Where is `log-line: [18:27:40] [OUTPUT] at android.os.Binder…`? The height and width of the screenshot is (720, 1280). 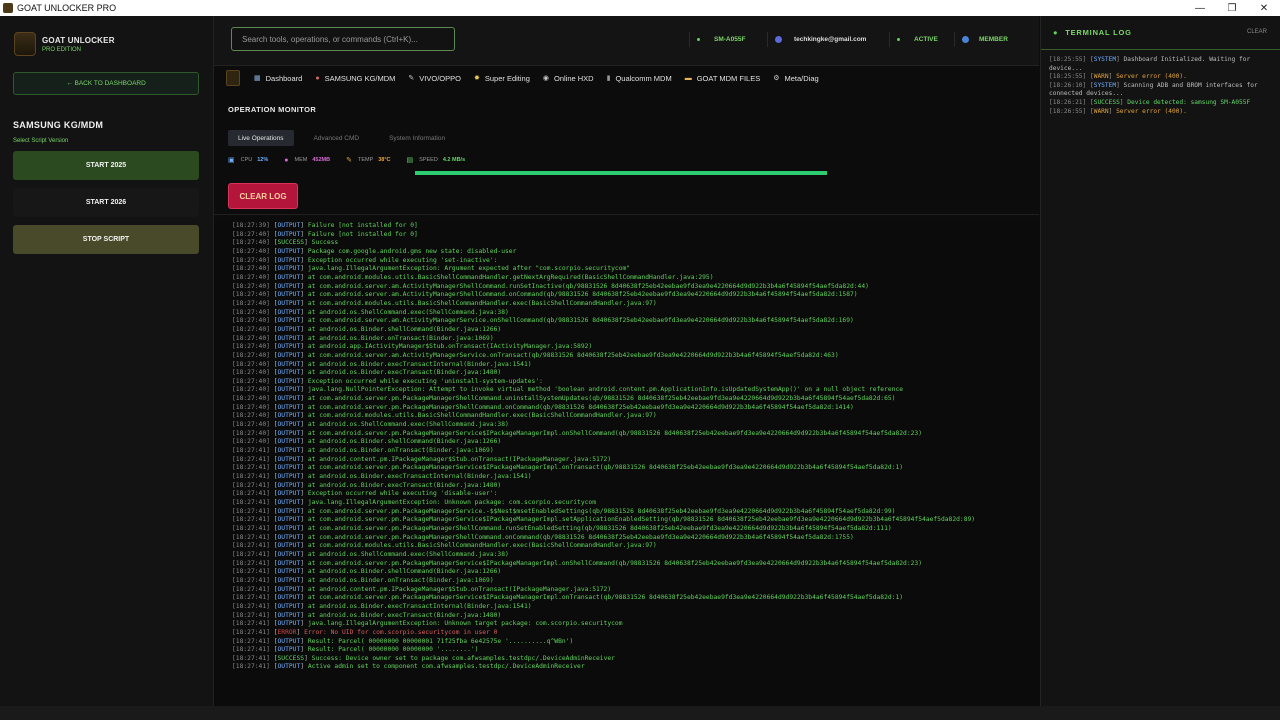
log-line: [18:27:40] [OUTPUT] at android.os.Binder… is located at coordinates (363, 338).